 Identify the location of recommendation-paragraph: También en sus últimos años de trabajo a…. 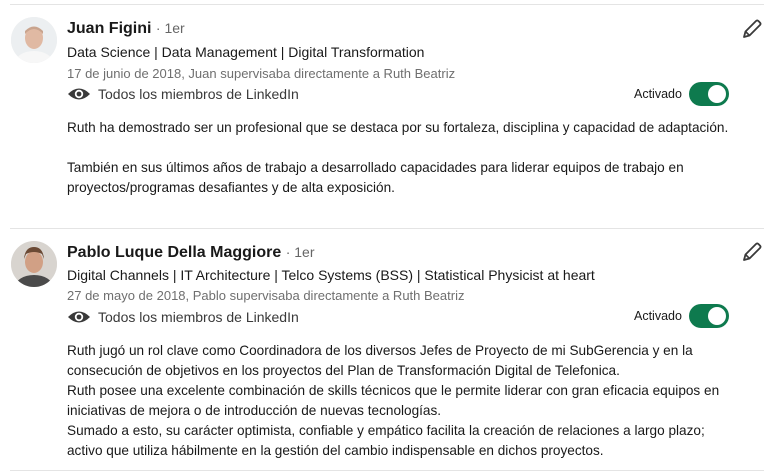
(375, 177).